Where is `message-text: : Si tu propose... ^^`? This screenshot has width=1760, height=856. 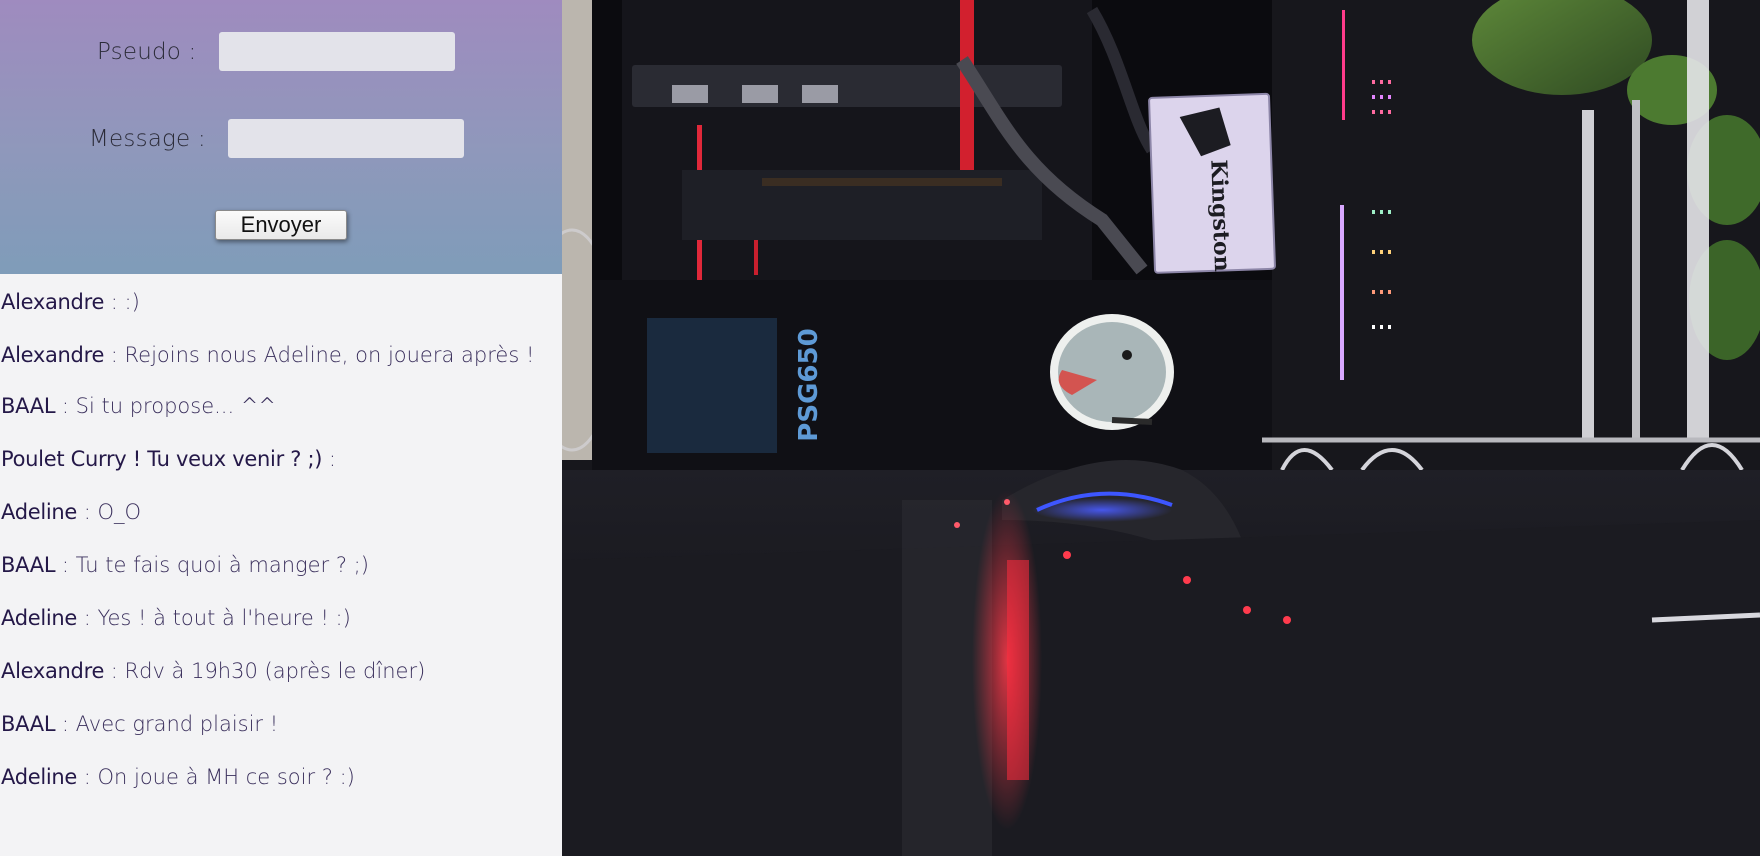
message-text: : Si tu propose... ^^ is located at coordinates (166, 406).